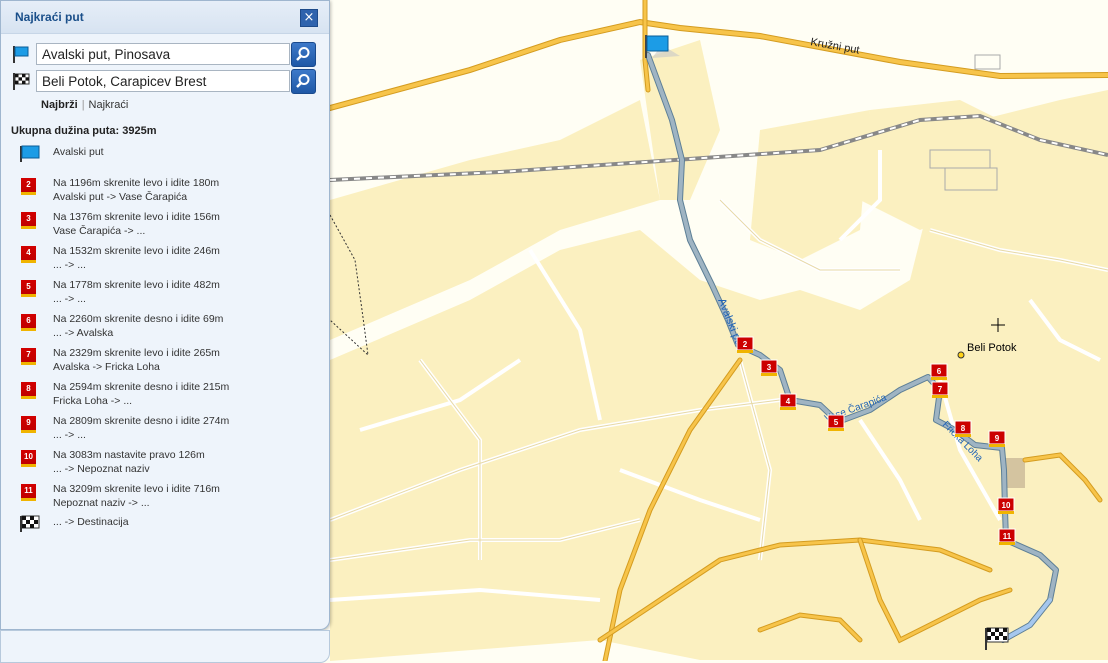 The width and height of the screenshot is (1108, 663). I want to click on route-marker-label: 3, so click(769, 367).